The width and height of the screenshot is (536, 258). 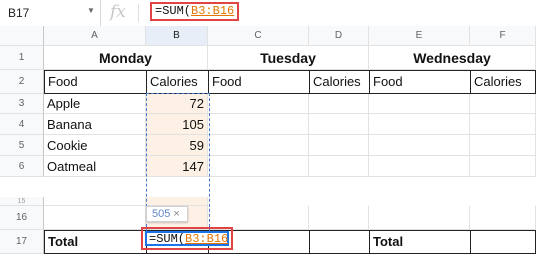 I want to click on row-header-3: 3, so click(x=22, y=104).